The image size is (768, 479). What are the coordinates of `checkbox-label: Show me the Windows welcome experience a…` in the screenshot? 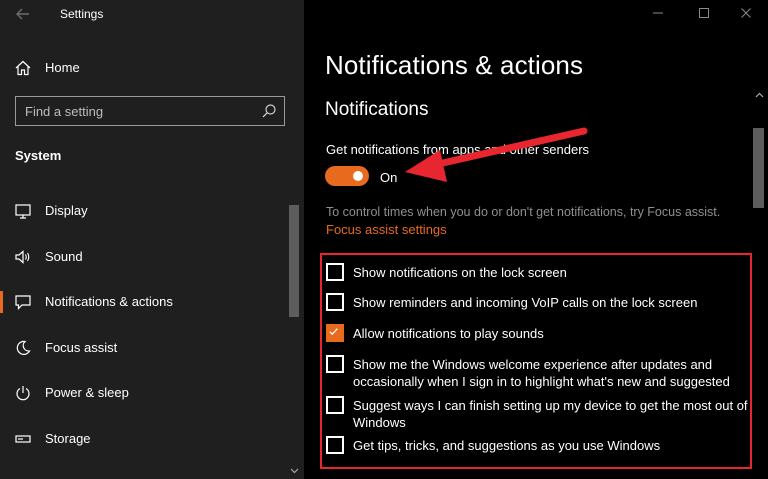 It's located at (541, 373).